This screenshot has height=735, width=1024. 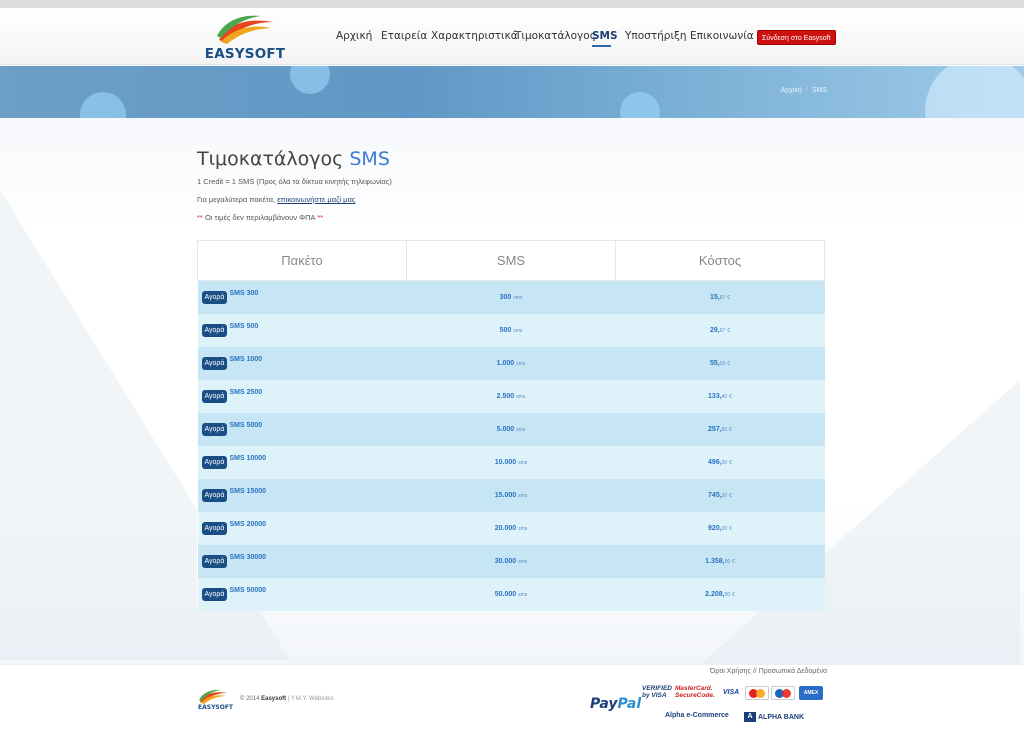 I want to click on package-cell: ΑγοράSMS 5000, so click(x=302, y=429).